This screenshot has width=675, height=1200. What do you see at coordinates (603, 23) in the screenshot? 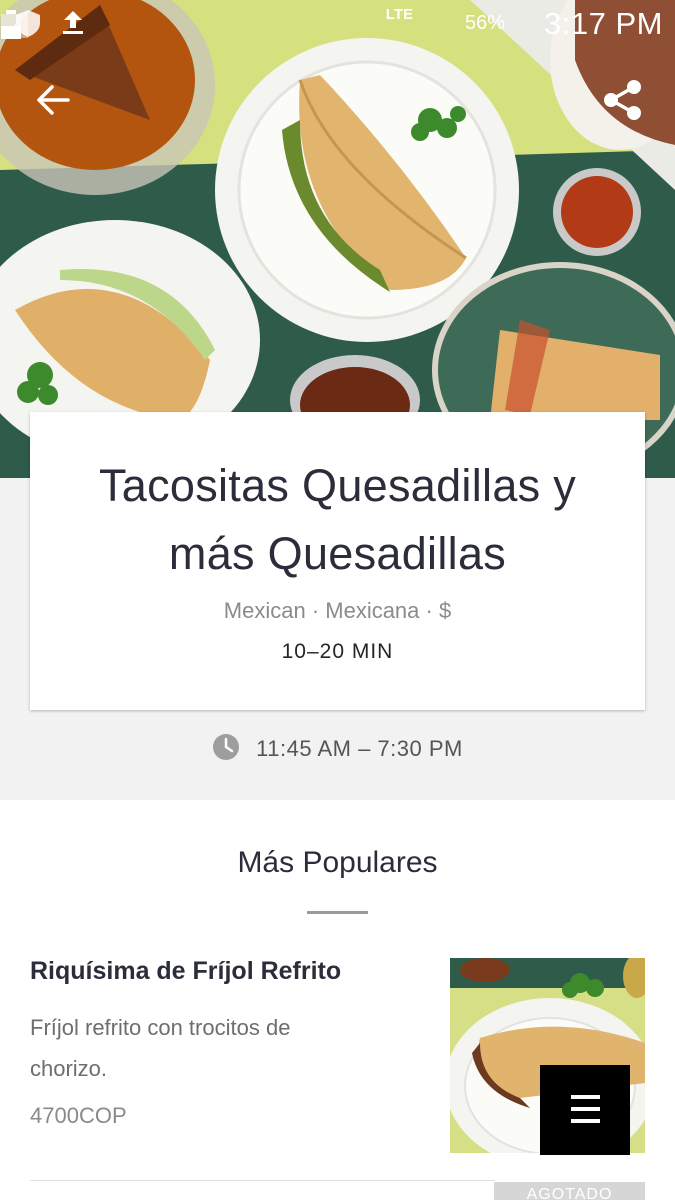
I see `clock-time: 3:17 PM` at bounding box center [603, 23].